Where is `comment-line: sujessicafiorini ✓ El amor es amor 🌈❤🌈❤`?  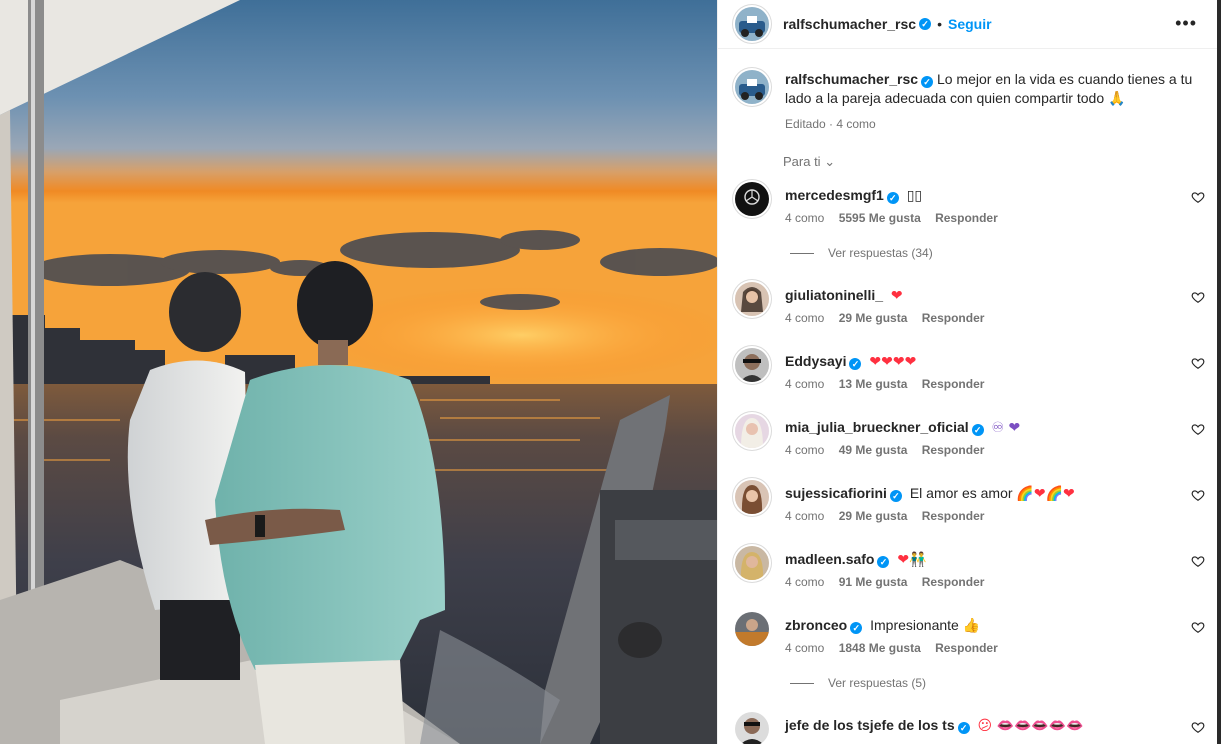 comment-line: sujessicafiorini ✓ El amor es amor 🌈❤🌈❤ is located at coordinates (930, 493).